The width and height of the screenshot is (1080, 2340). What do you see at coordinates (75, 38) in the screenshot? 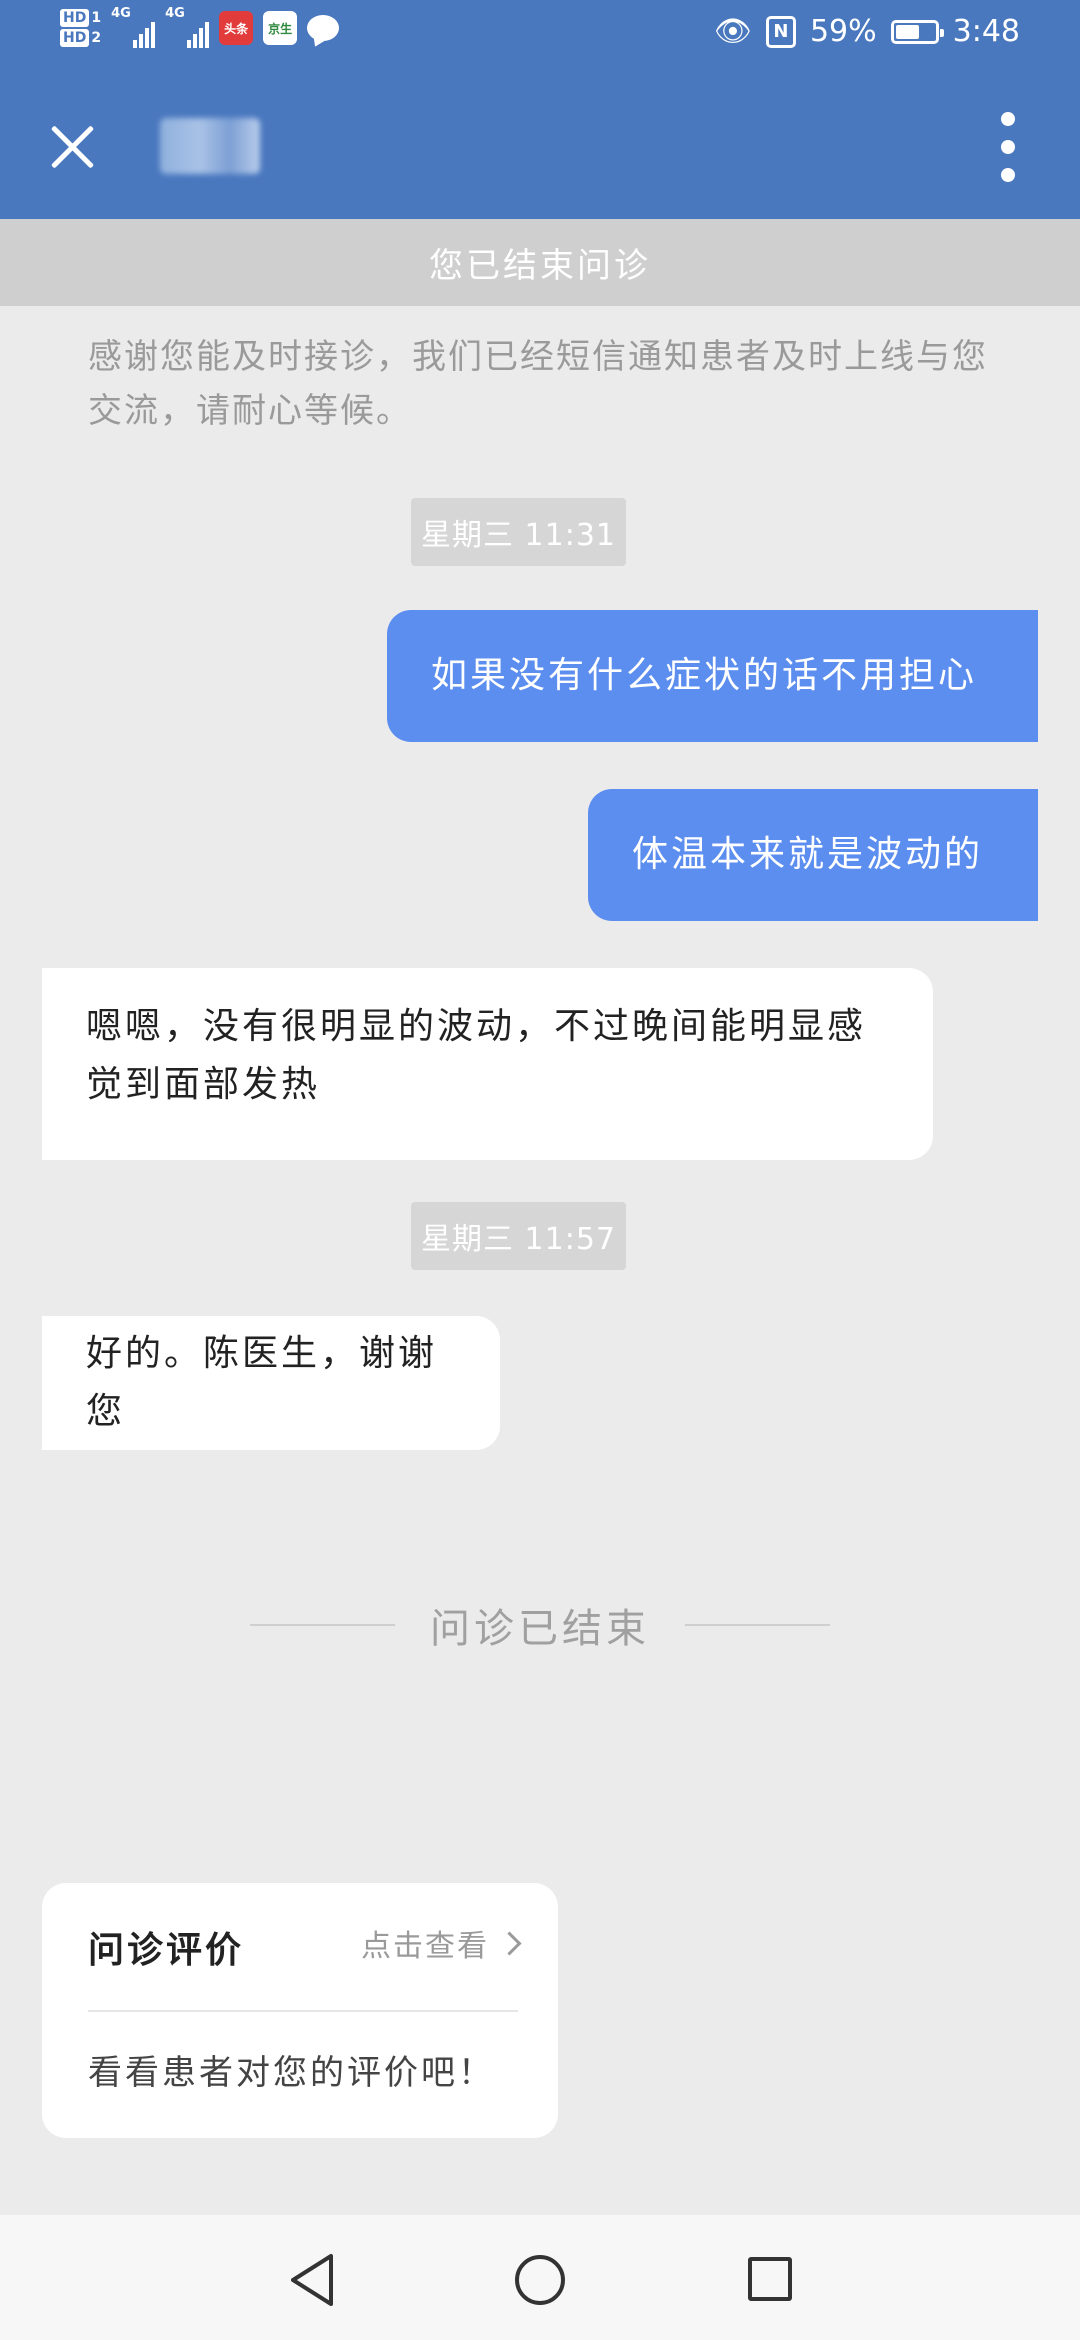
I see `hd-2-label: HD` at bounding box center [75, 38].